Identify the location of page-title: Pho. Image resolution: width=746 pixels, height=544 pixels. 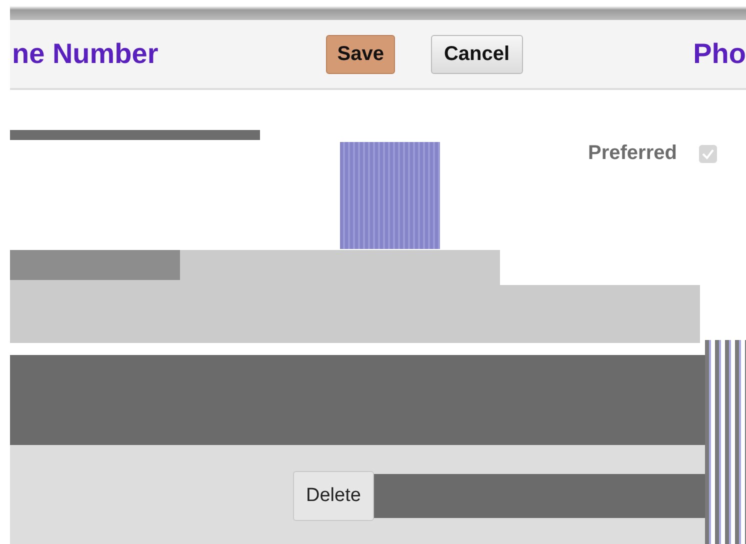
(719, 54).